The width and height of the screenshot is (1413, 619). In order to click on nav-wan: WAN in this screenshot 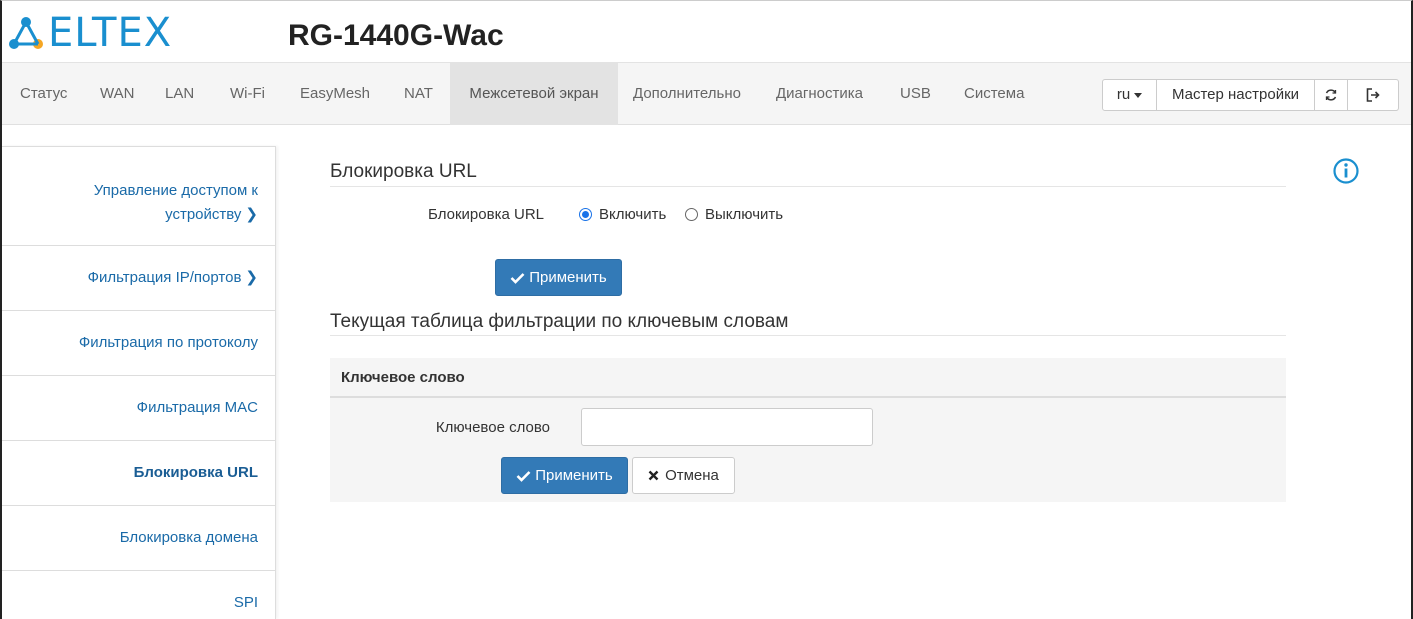, I will do `click(117, 94)`.